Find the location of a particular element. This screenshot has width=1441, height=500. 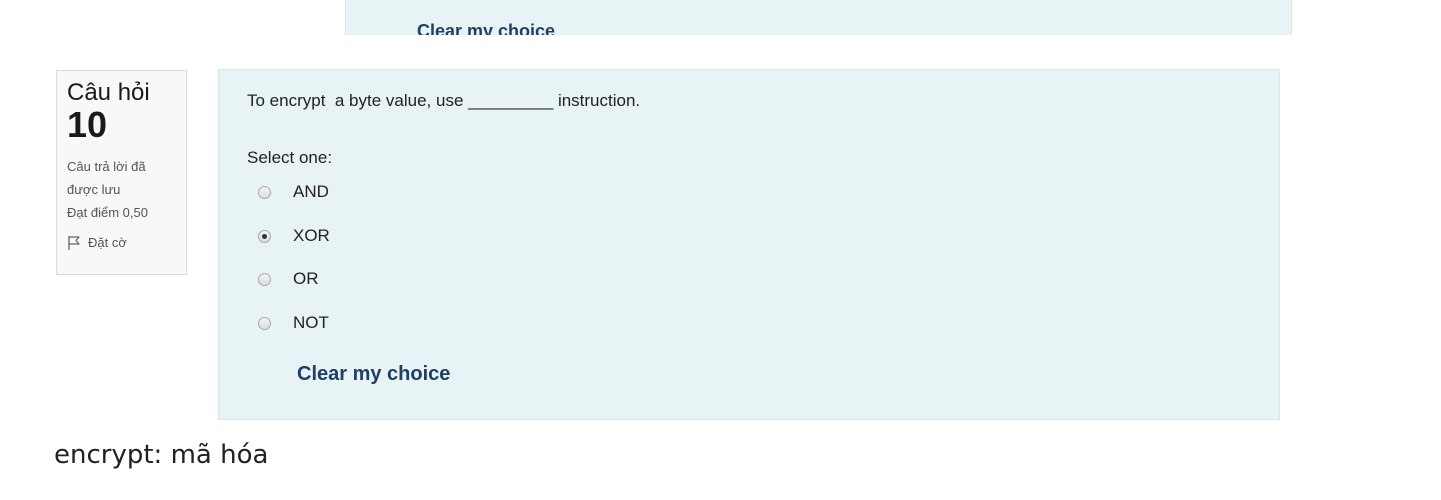

clear-choice-link: Clear my choice is located at coordinates (373, 374).